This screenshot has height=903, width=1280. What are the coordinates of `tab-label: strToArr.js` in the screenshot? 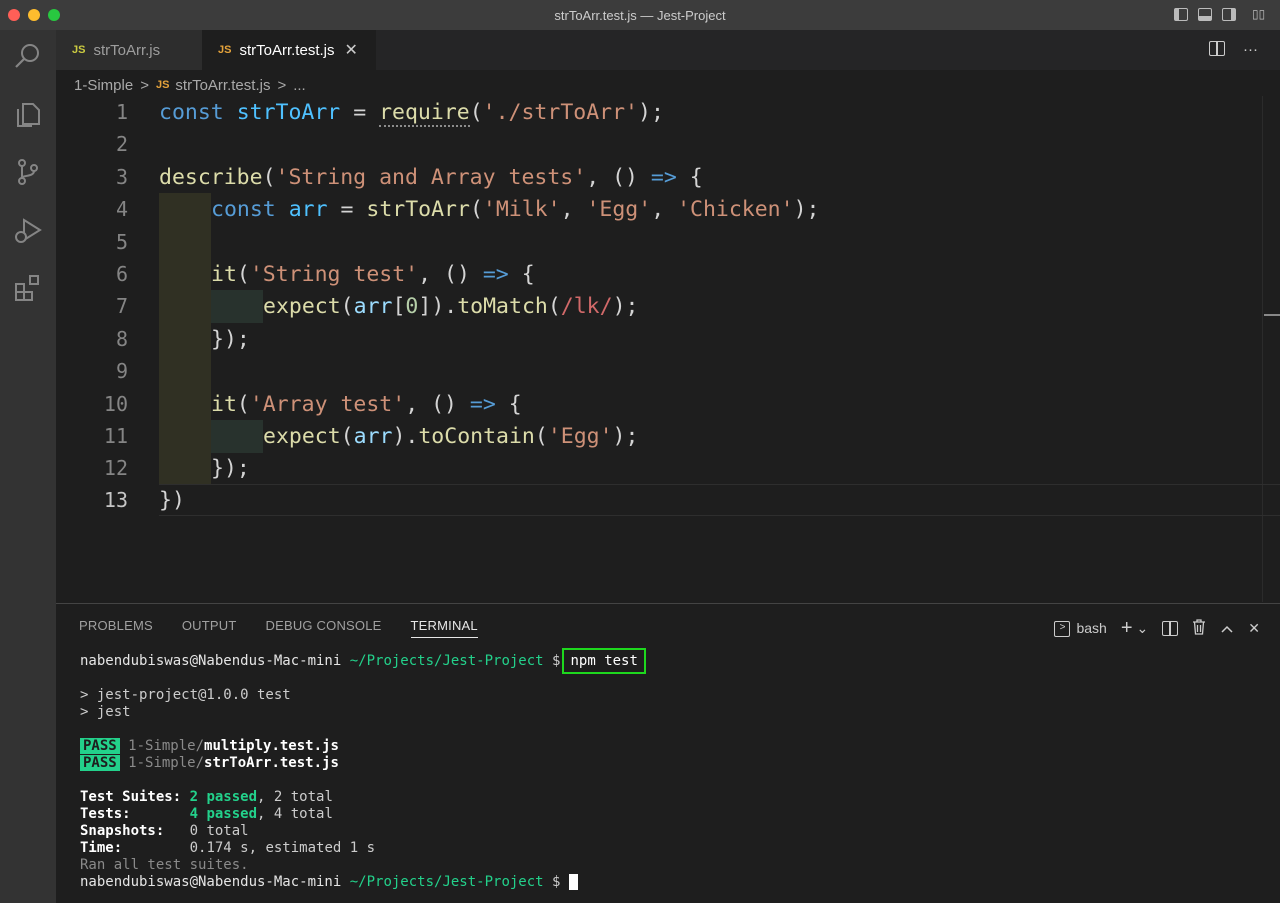 It's located at (127, 50).